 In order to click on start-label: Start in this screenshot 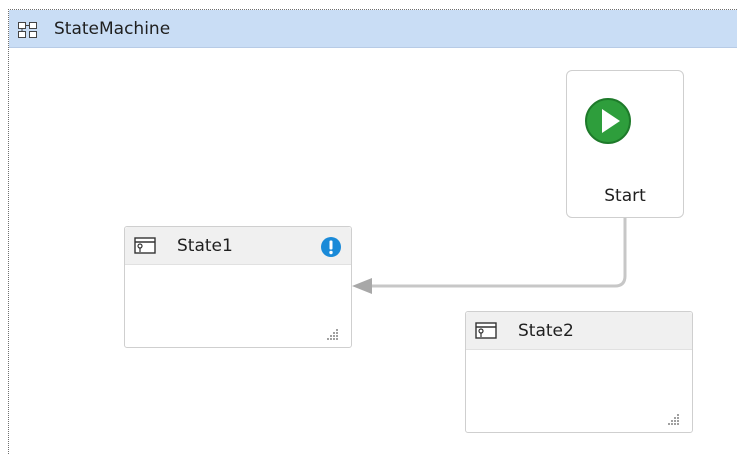, I will do `click(625, 196)`.